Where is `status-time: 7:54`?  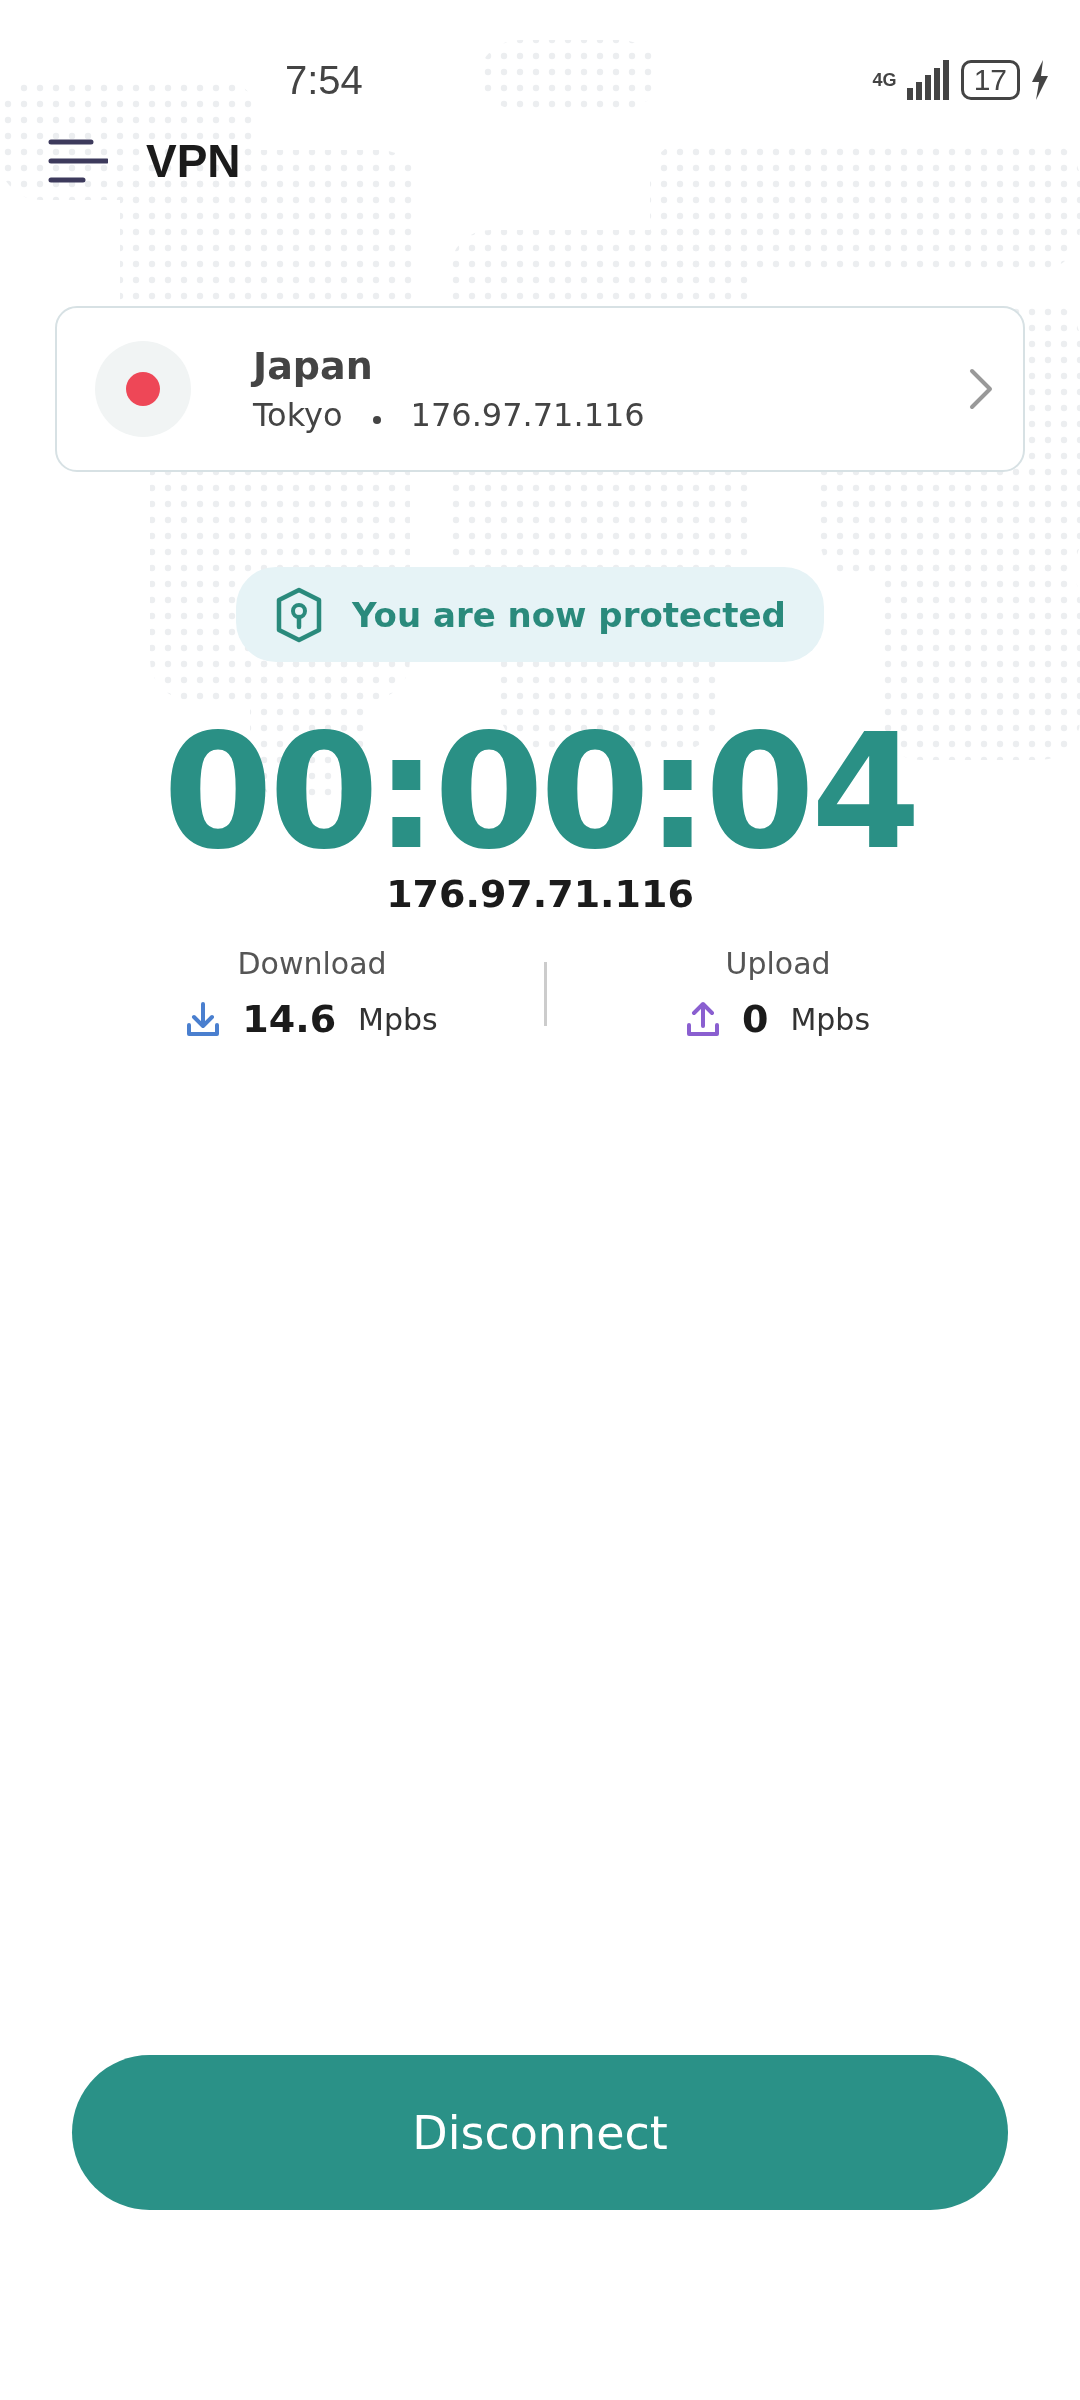 status-time: 7:54 is located at coordinates (324, 80).